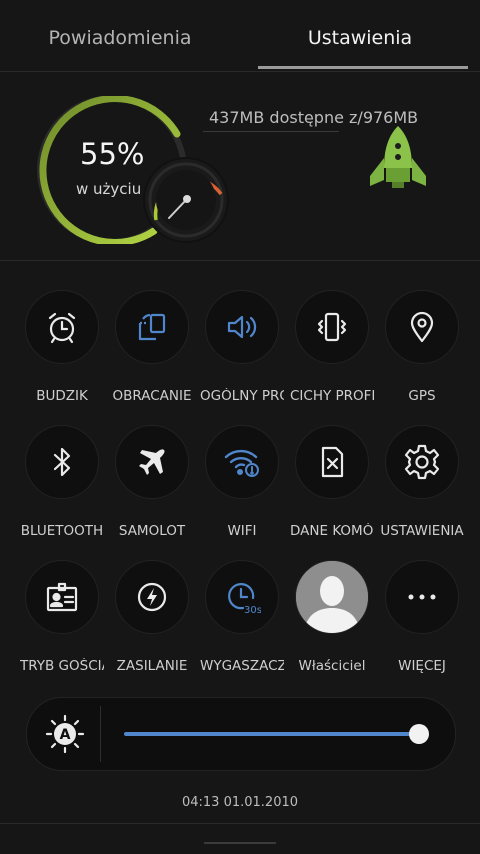 The width and height of the screenshot is (480, 854). What do you see at coordinates (112, 154) in the screenshot?
I see `memory-percent: 55%` at bounding box center [112, 154].